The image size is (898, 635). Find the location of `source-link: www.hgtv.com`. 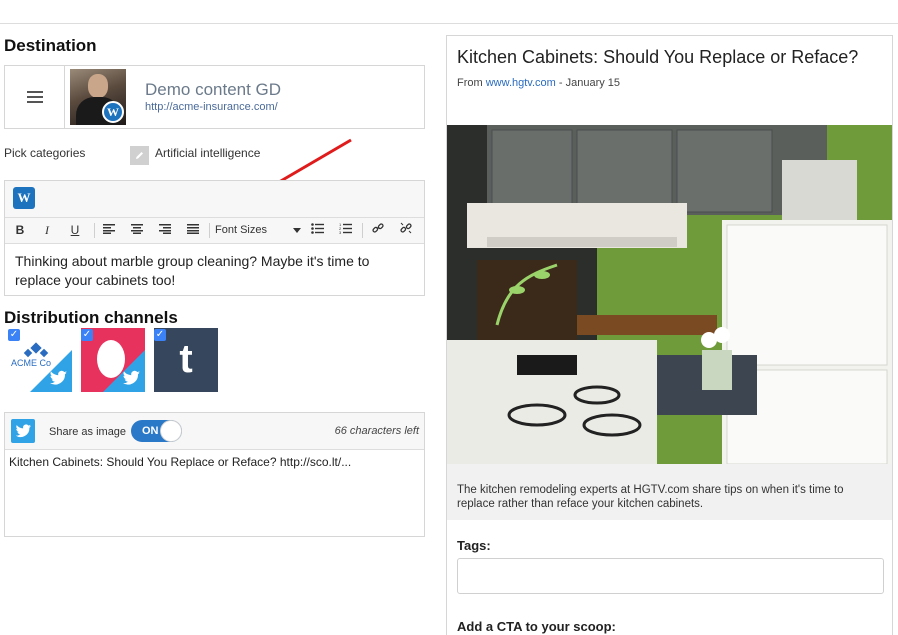

source-link: www.hgtv.com is located at coordinates (521, 83).